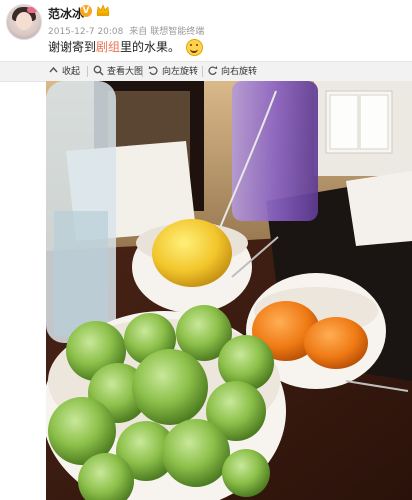 This screenshot has width=412, height=500. Describe the element at coordinates (32, 10) in the screenshot. I see `avatar-bow` at that location.